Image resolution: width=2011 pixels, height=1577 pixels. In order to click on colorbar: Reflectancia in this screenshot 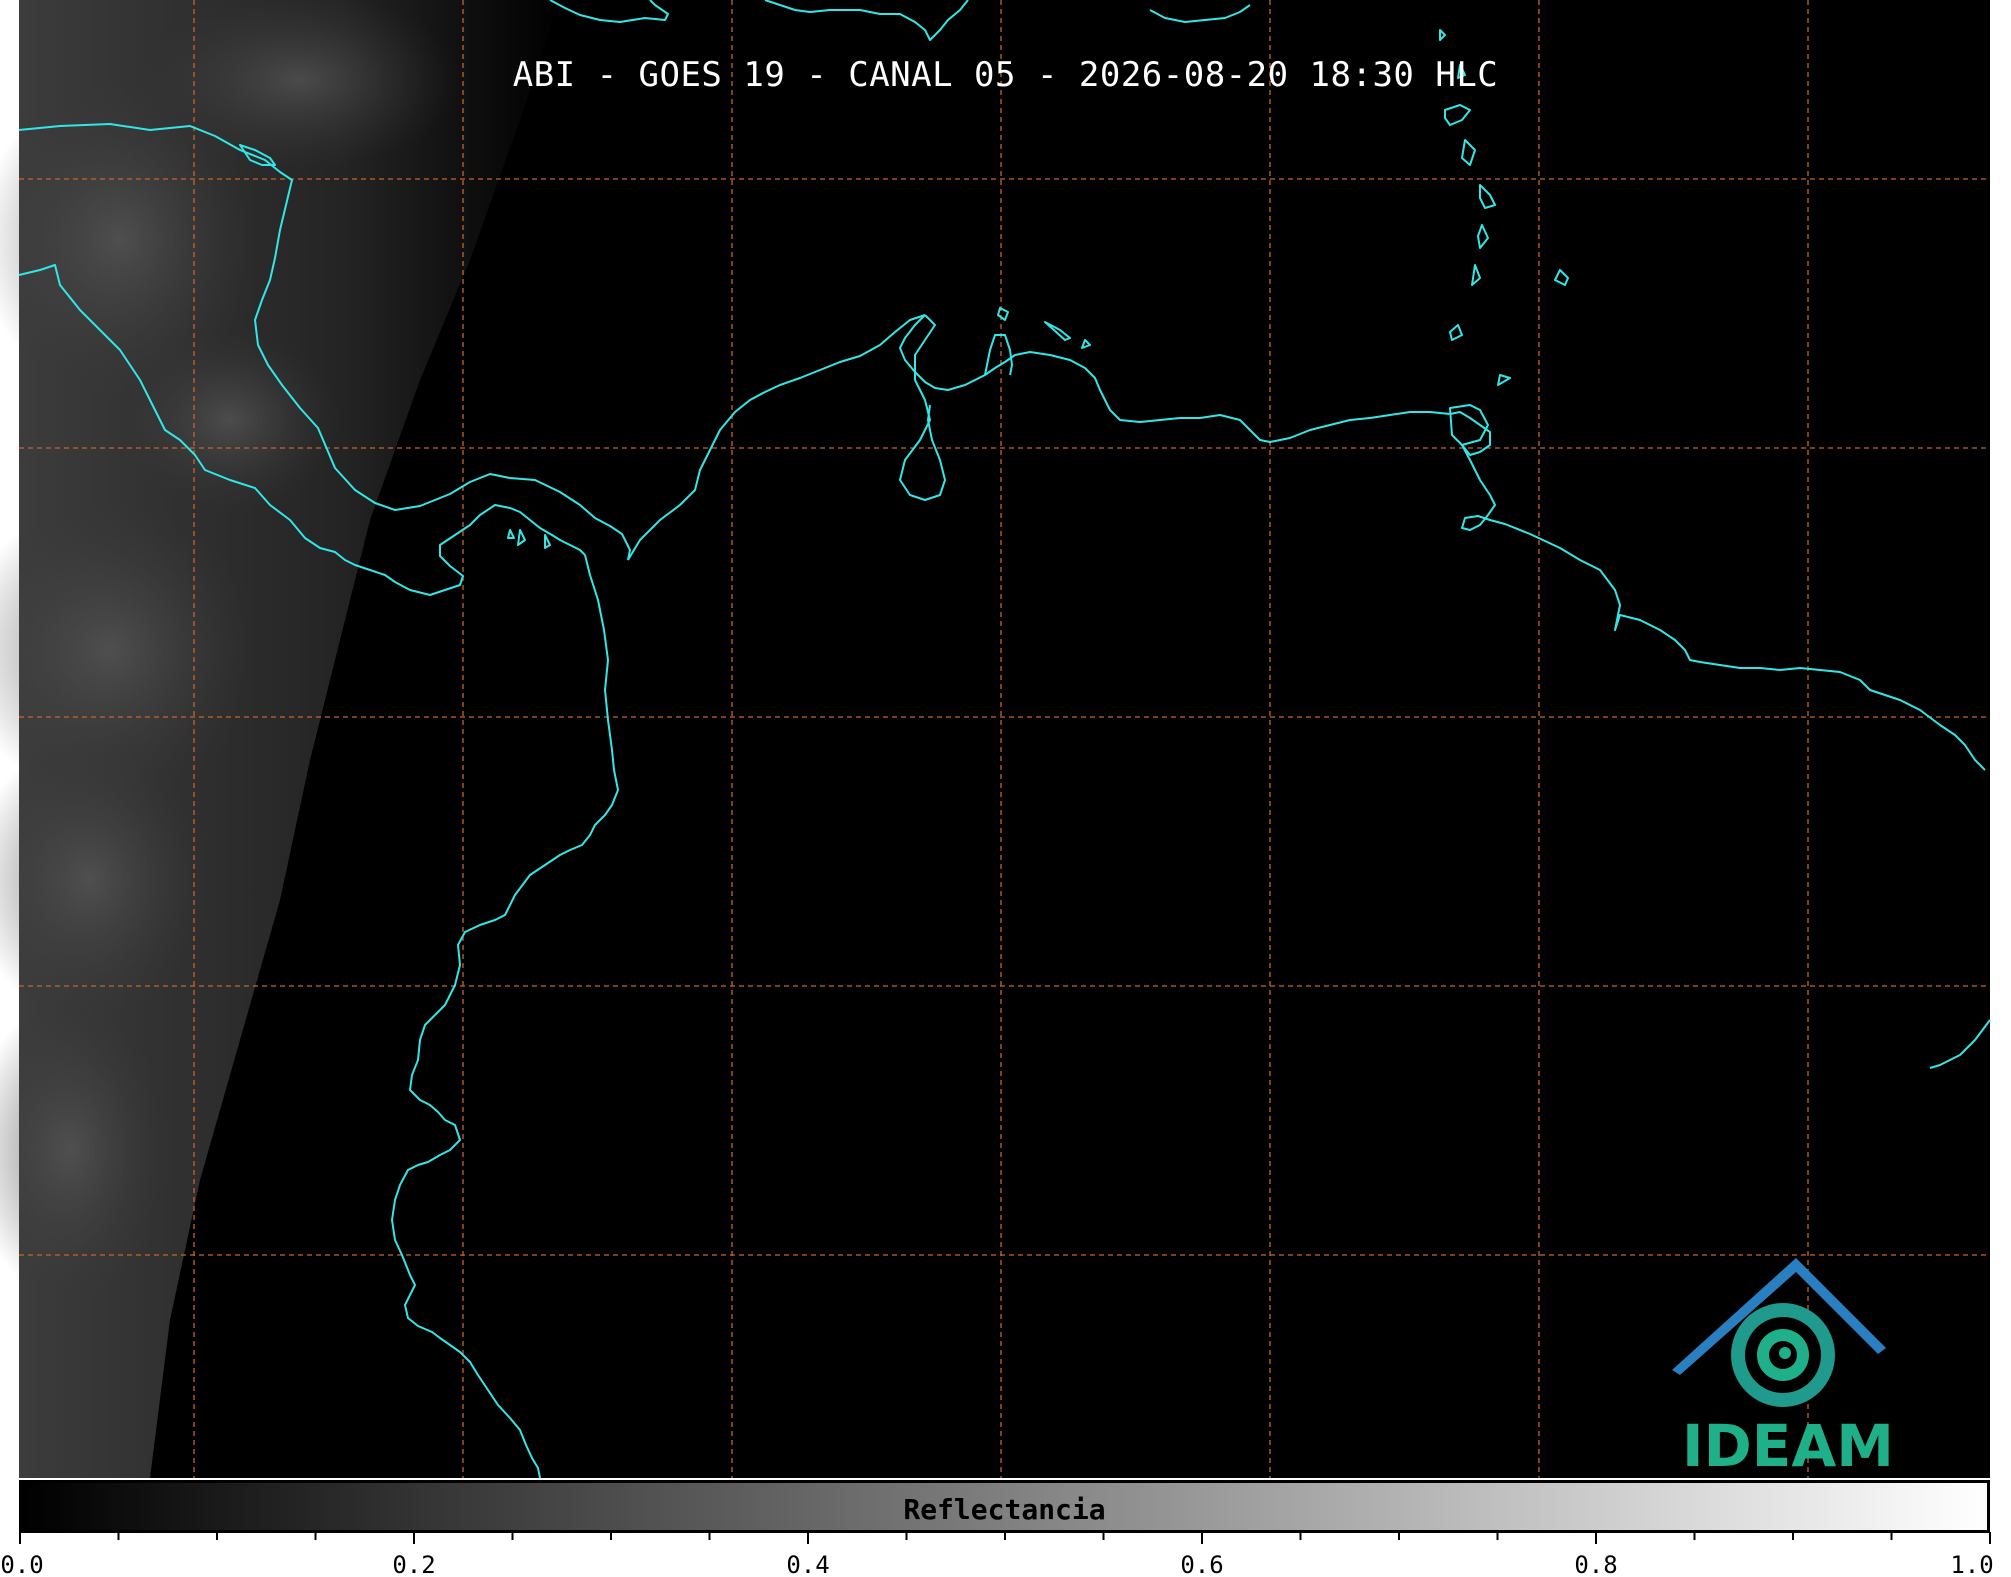, I will do `click(1004, 1506)`.